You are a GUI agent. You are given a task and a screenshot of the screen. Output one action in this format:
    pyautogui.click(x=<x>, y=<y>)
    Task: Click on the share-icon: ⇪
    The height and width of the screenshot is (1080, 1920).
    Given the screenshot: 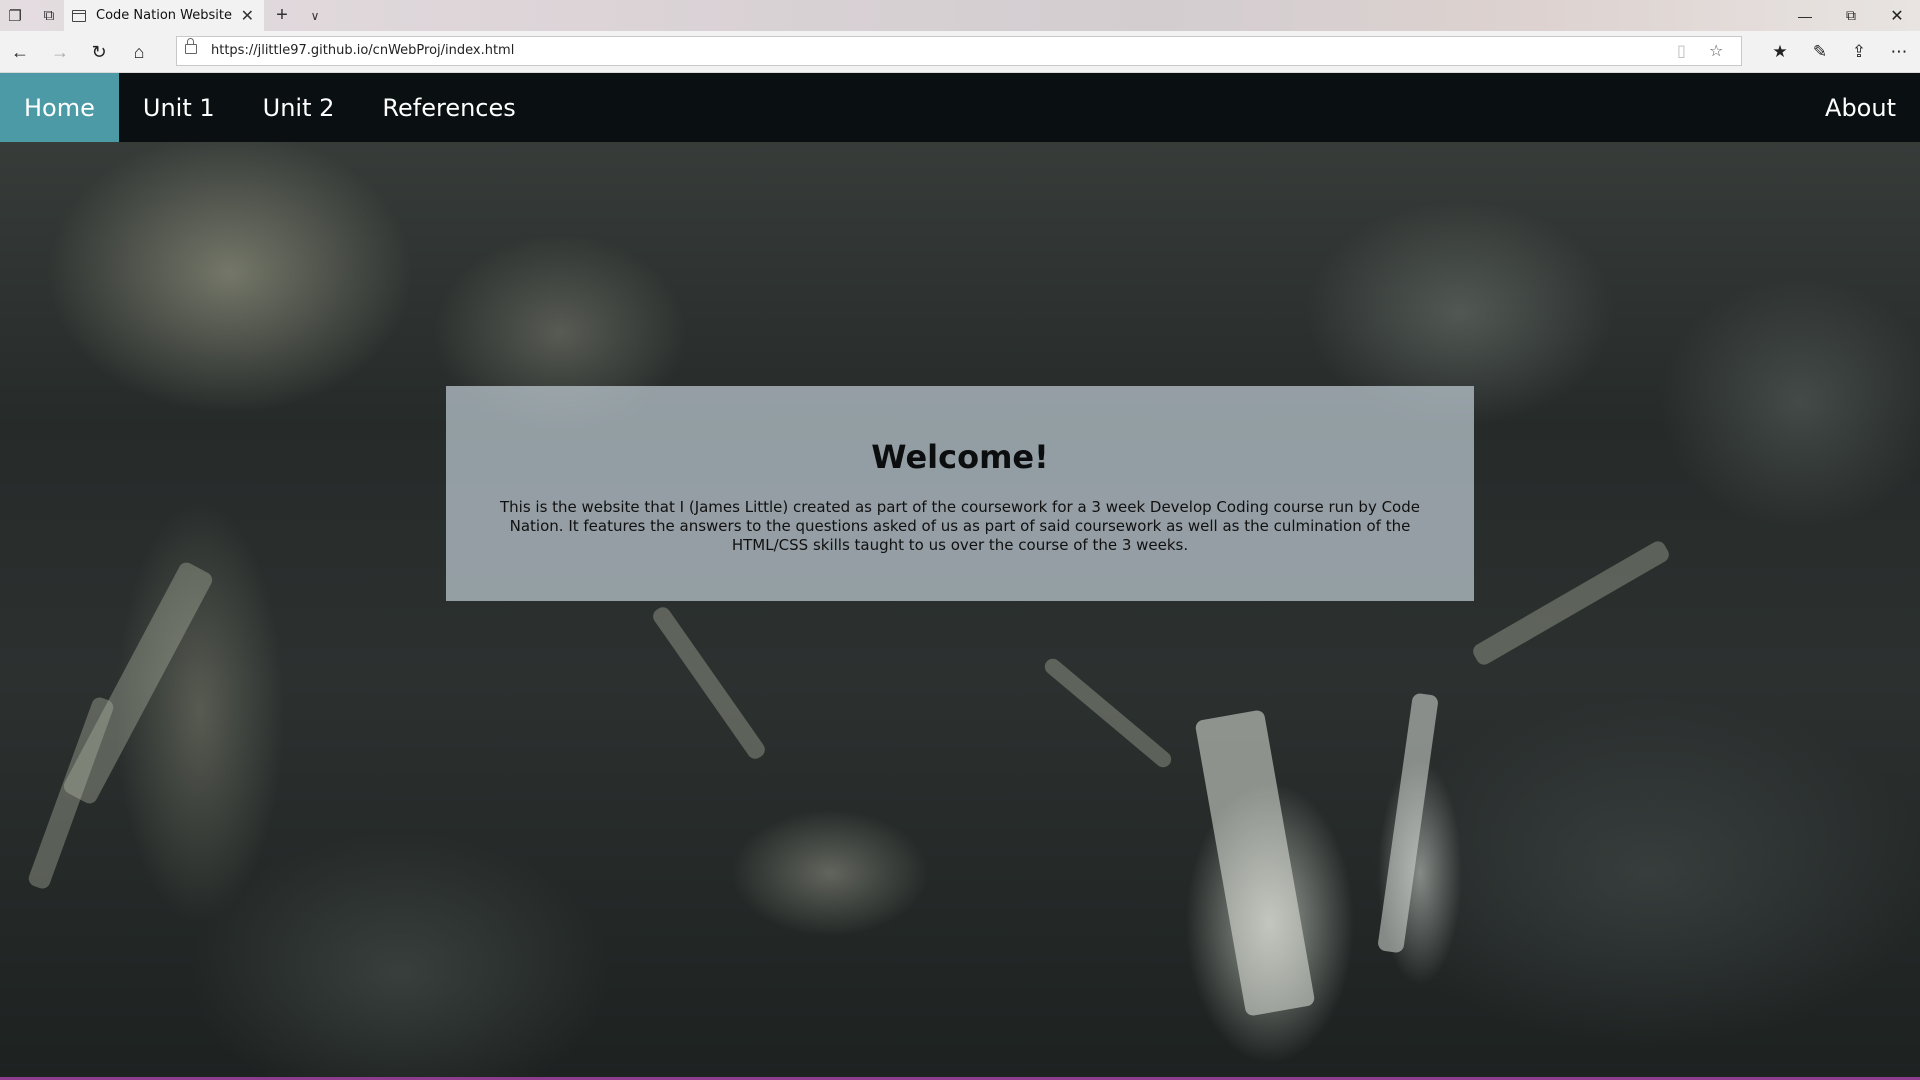 What is the action you would take?
    pyautogui.click(x=1859, y=52)
    